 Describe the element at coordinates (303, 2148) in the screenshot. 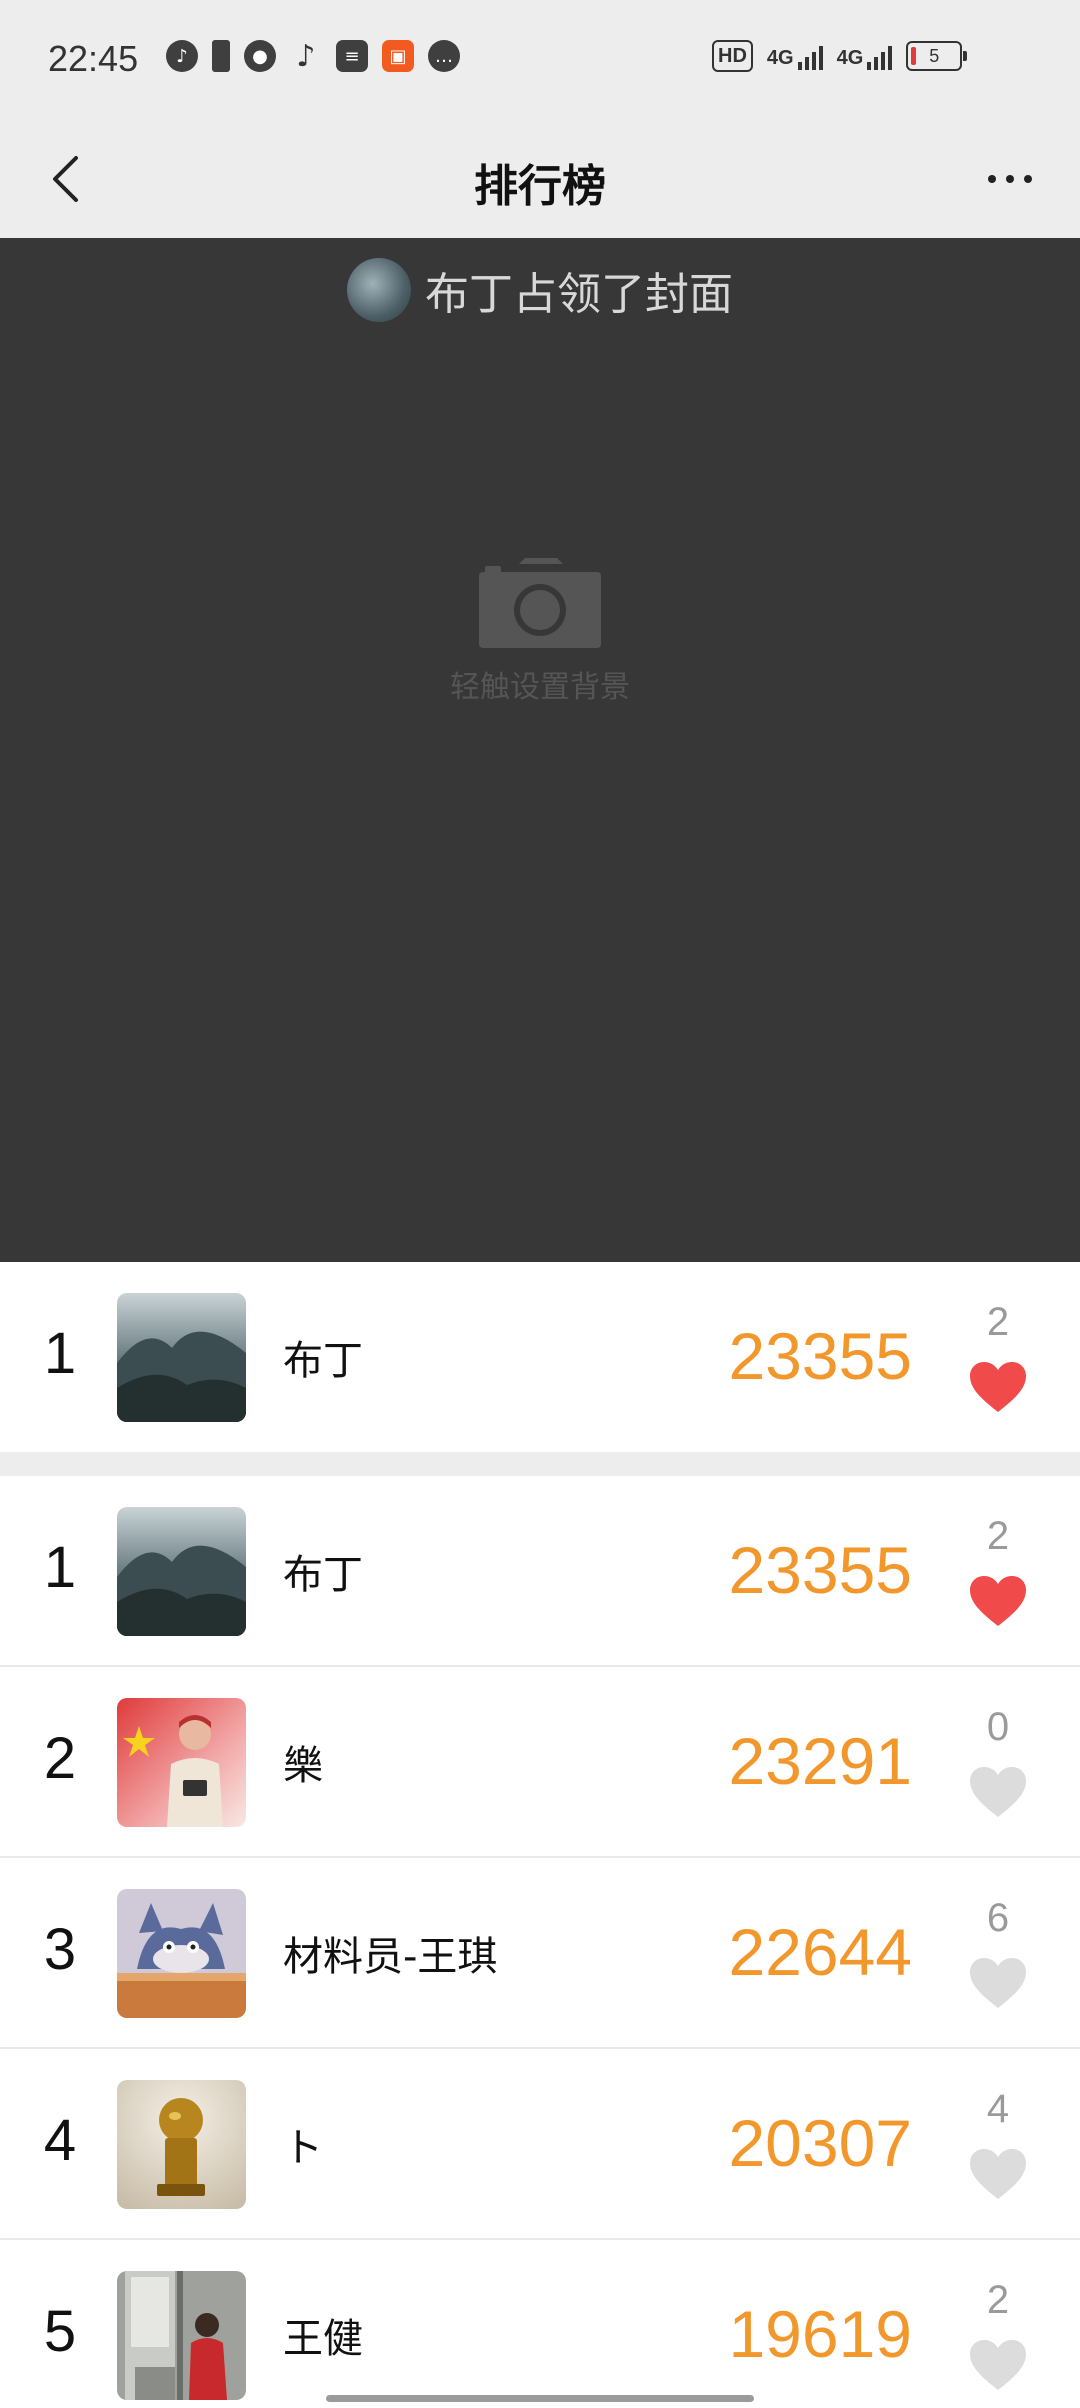

I see `user-name: ト` at that location.